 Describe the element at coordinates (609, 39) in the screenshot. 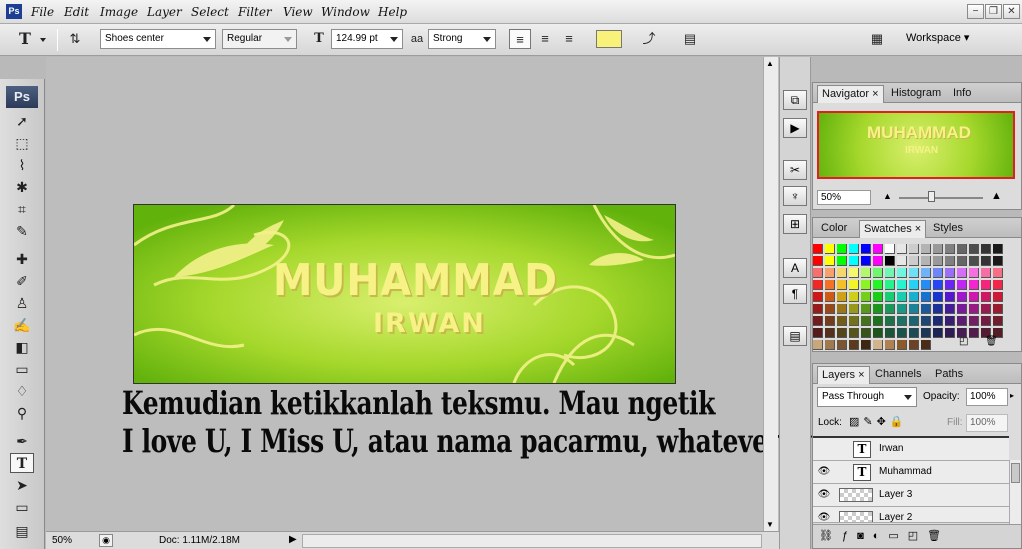

I see `text-color-swatch` at that location.